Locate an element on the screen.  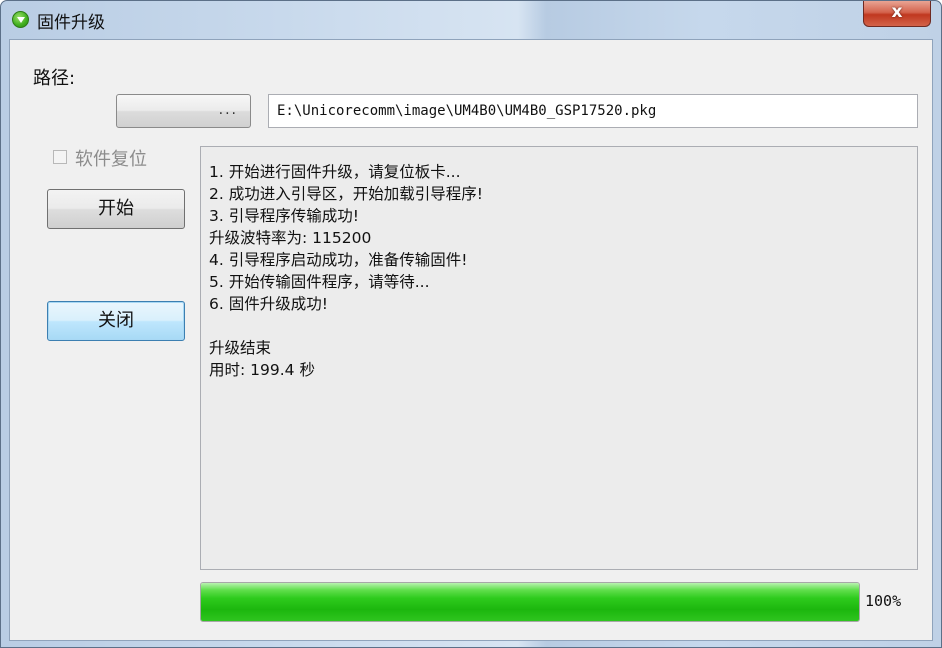
log-line: 升级波特率为: 115200 is located at coordinates (290, 238).